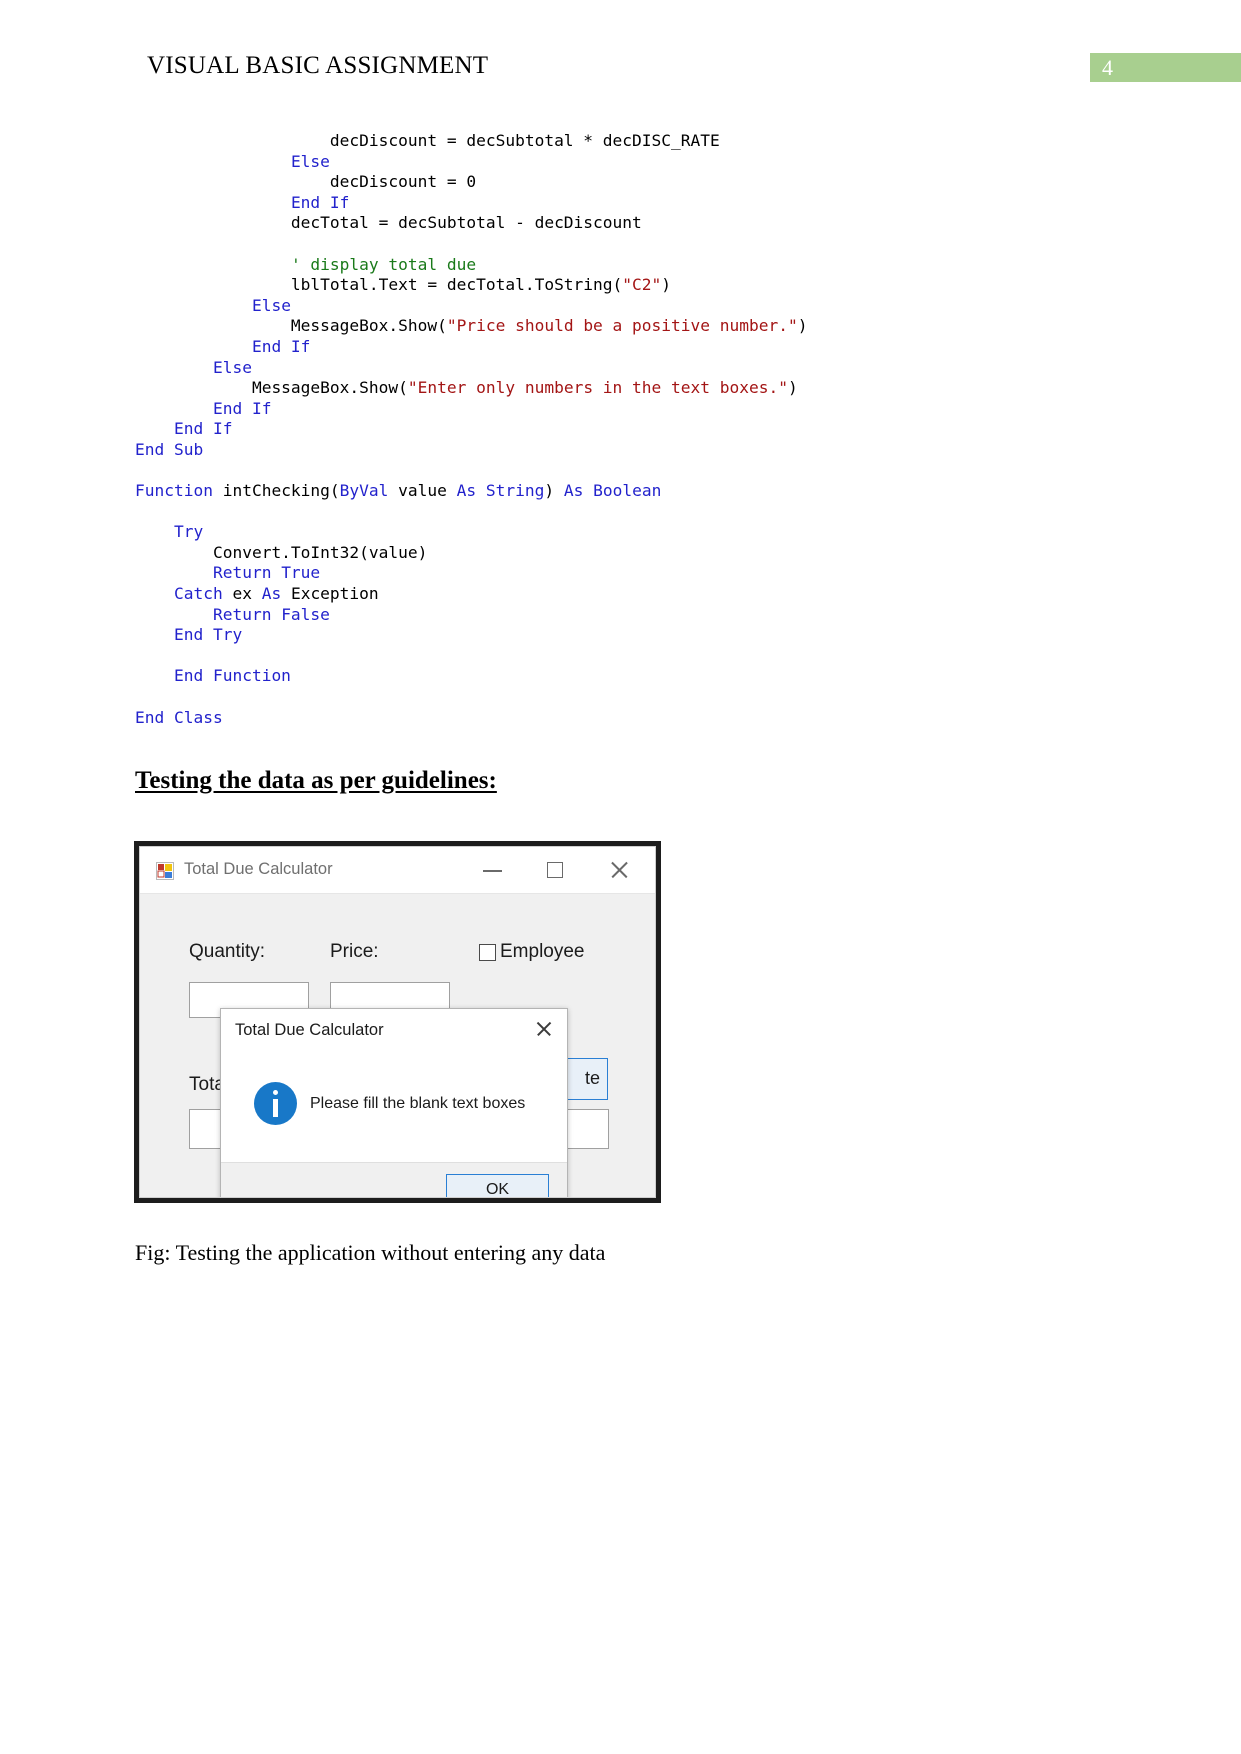 This screenshot has height=1754, width=1241. Describe the element at coordinates (227, 951) in the screenshot. I see `quantity-label: Quantity:` at that location.